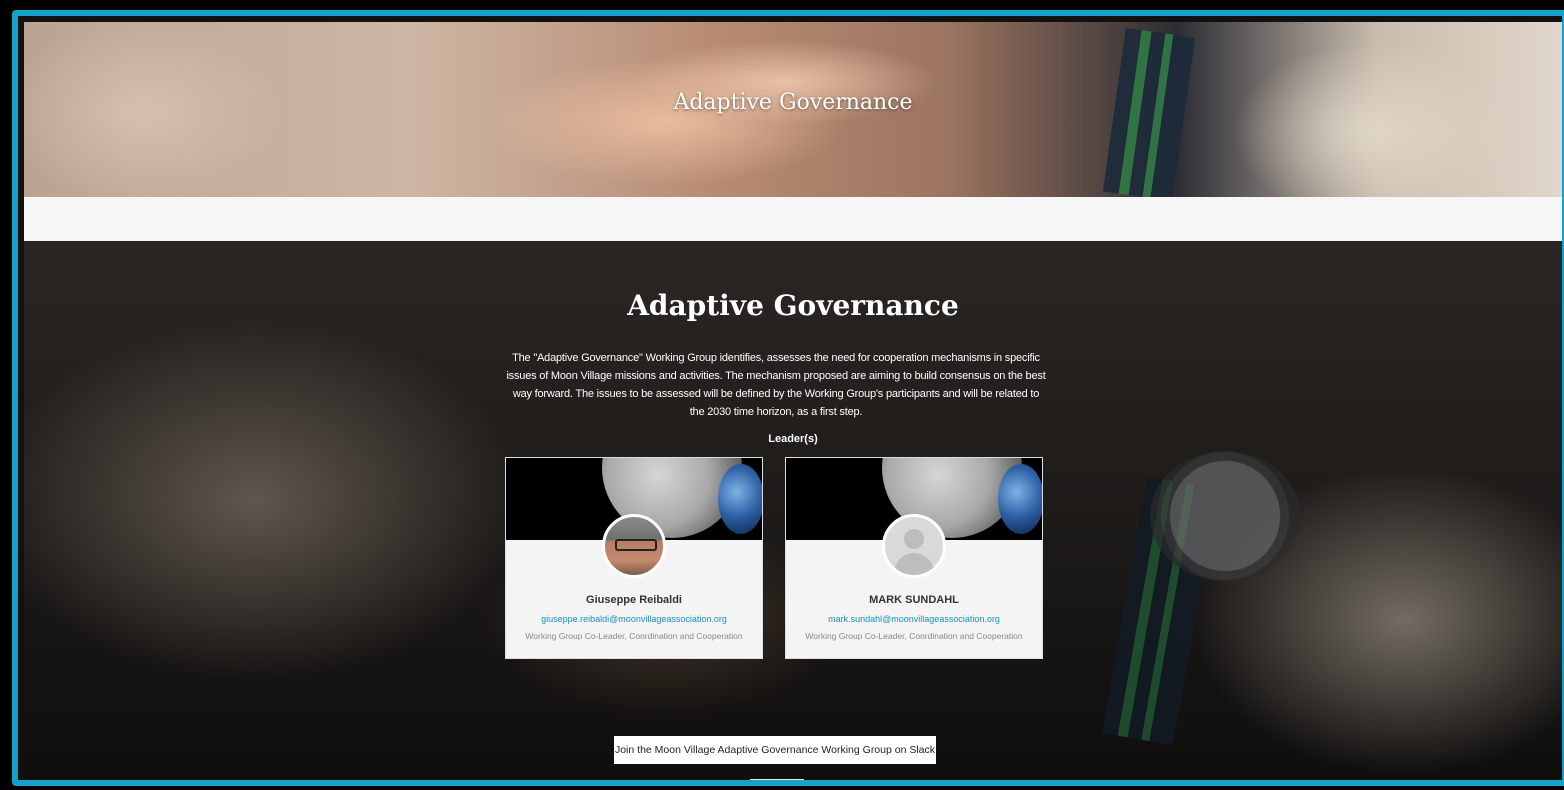 The width and height of the screenshot is (1564, 790). What do you see at coordinates (1225, 516) in the screenshot?
I see `background-watch-image` at bounding box center [1225, 516].